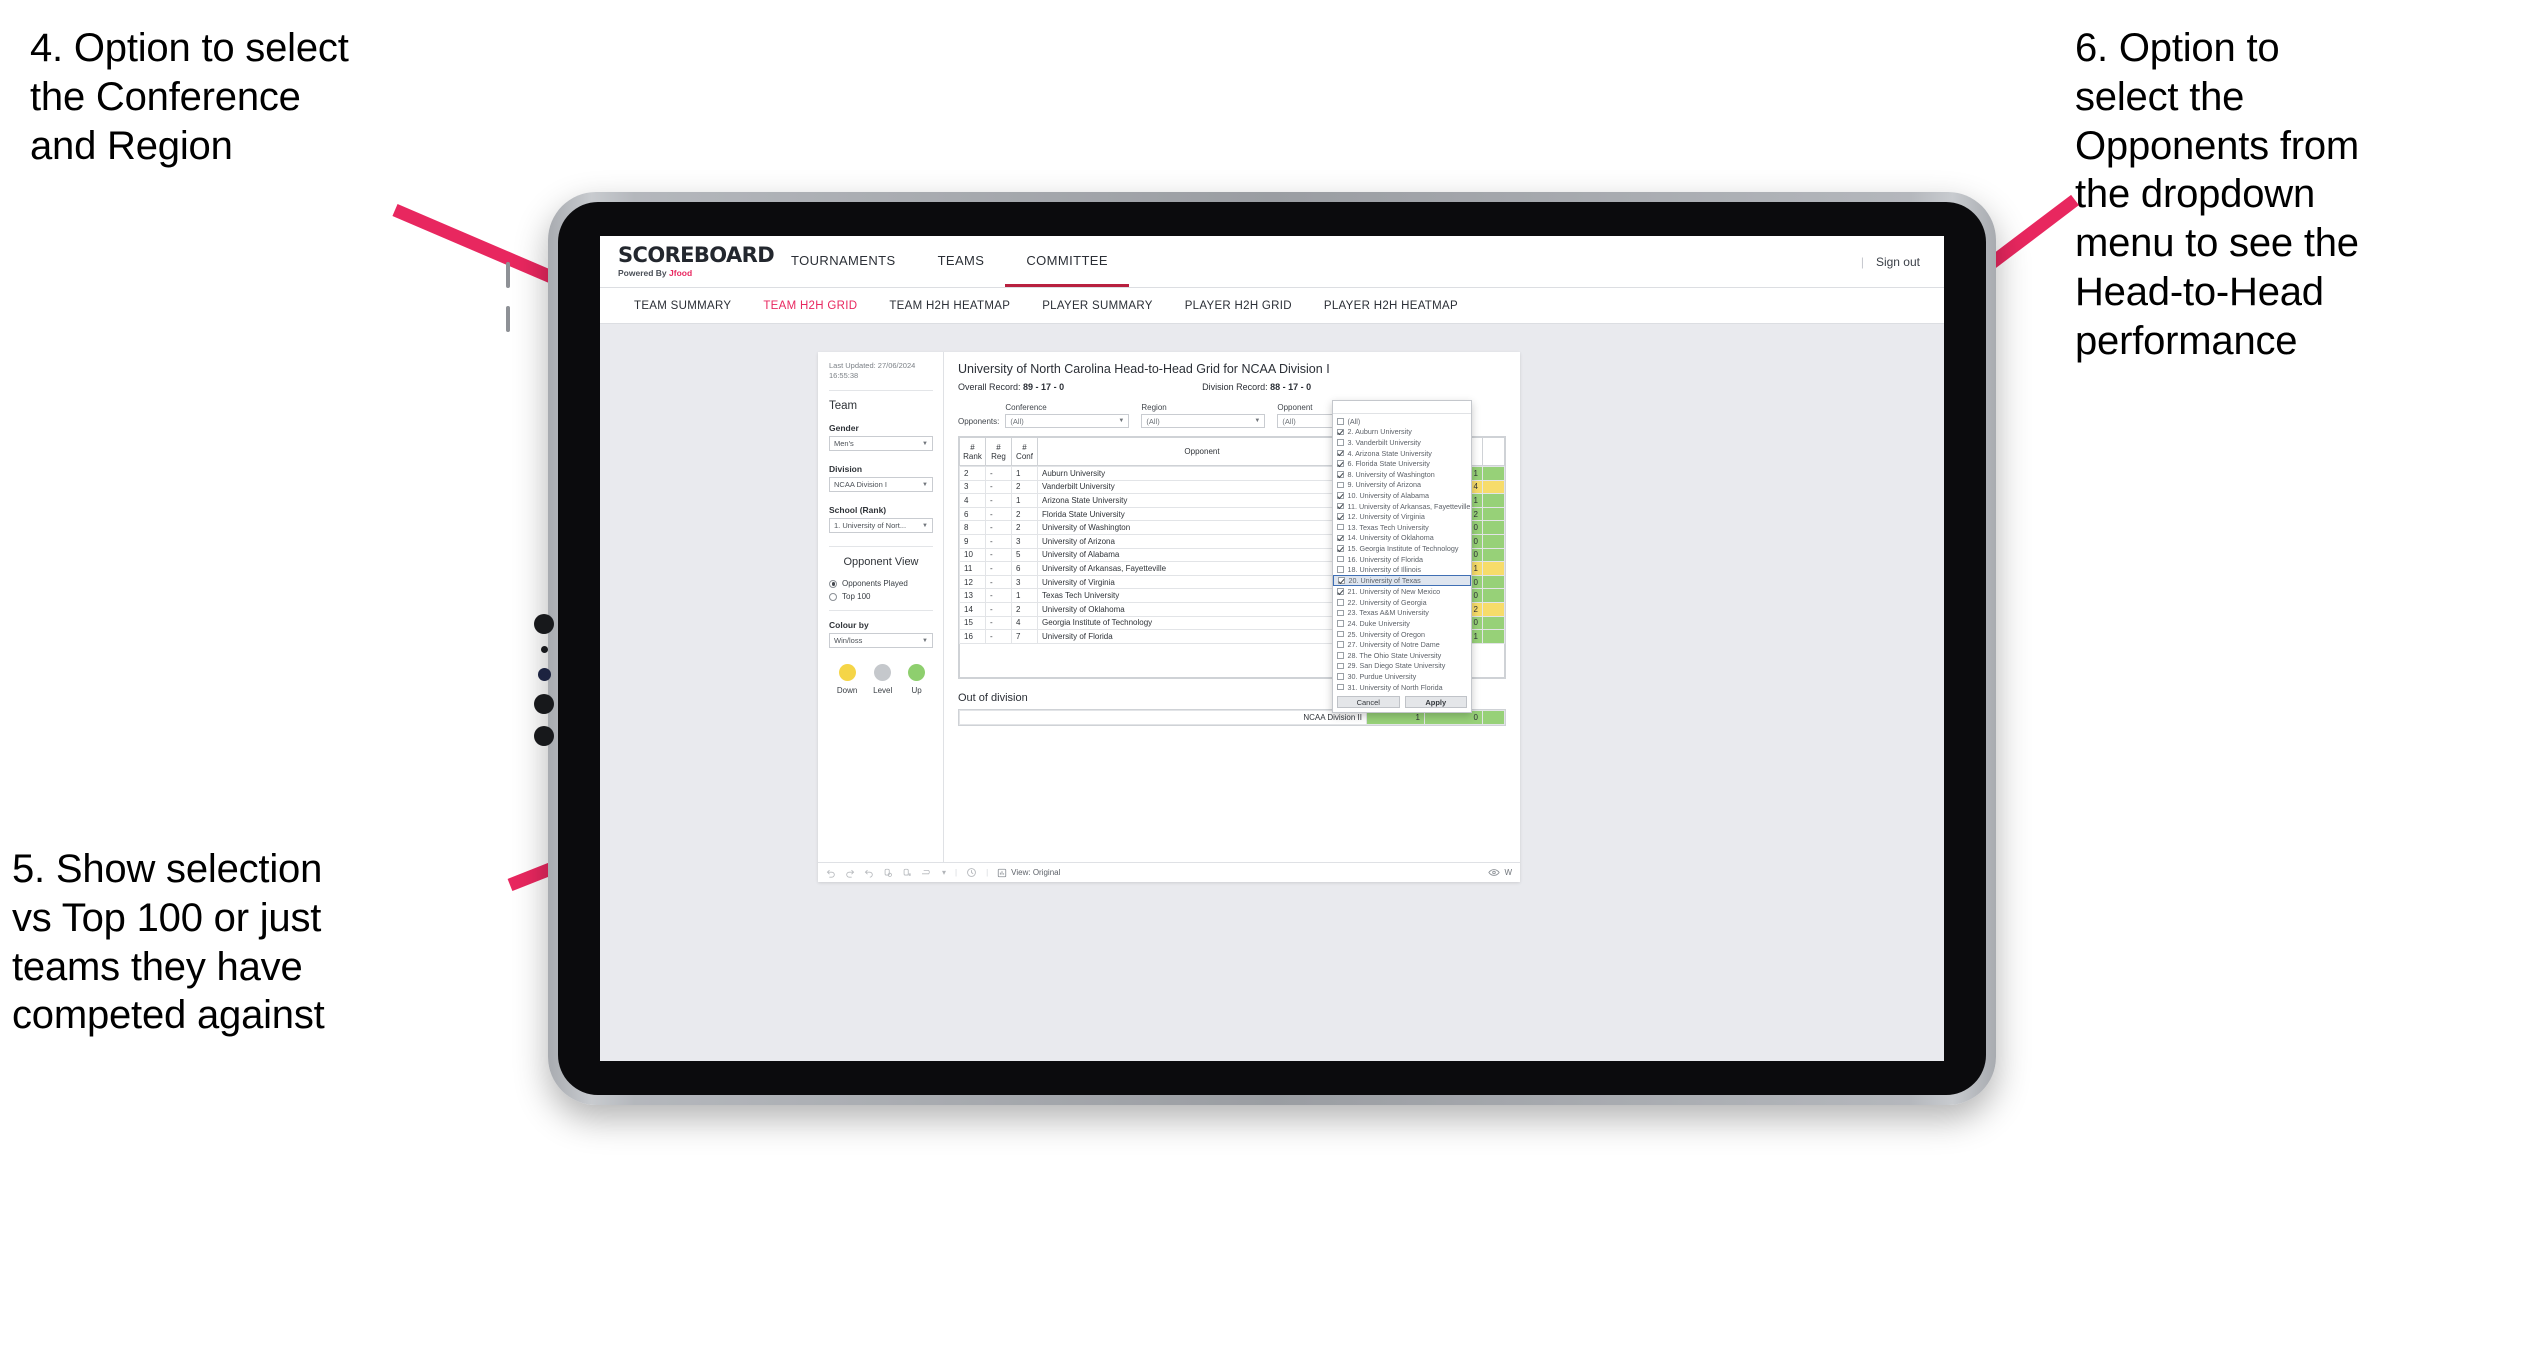  Describe the element at coordinates (1898, 262) in the screenshot. I see `signout-link: Sign out` at that location.